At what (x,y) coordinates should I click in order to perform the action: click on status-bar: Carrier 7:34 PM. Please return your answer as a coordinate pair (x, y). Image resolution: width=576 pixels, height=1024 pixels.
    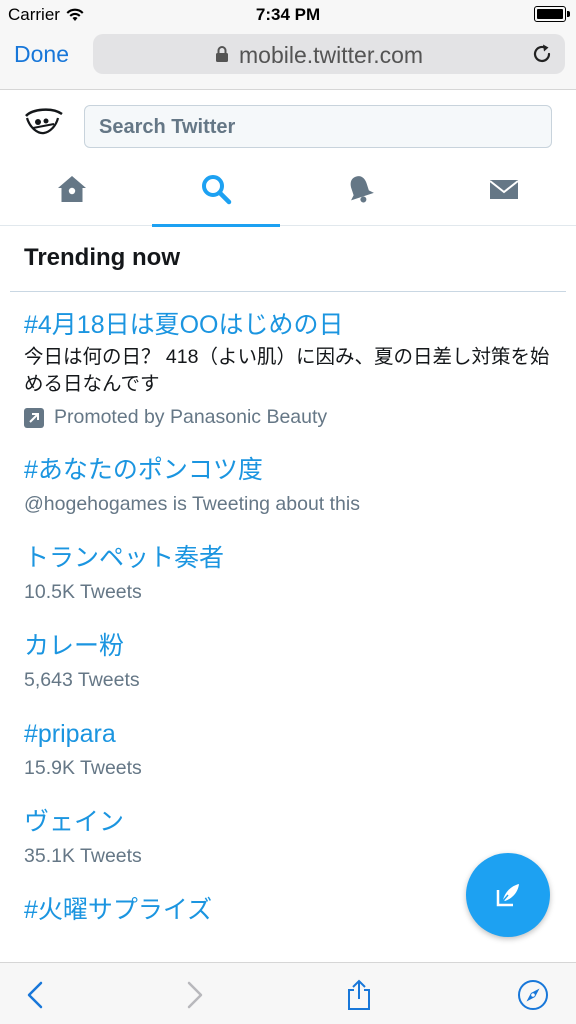
    Looking at the image, I should click on (288, 15).